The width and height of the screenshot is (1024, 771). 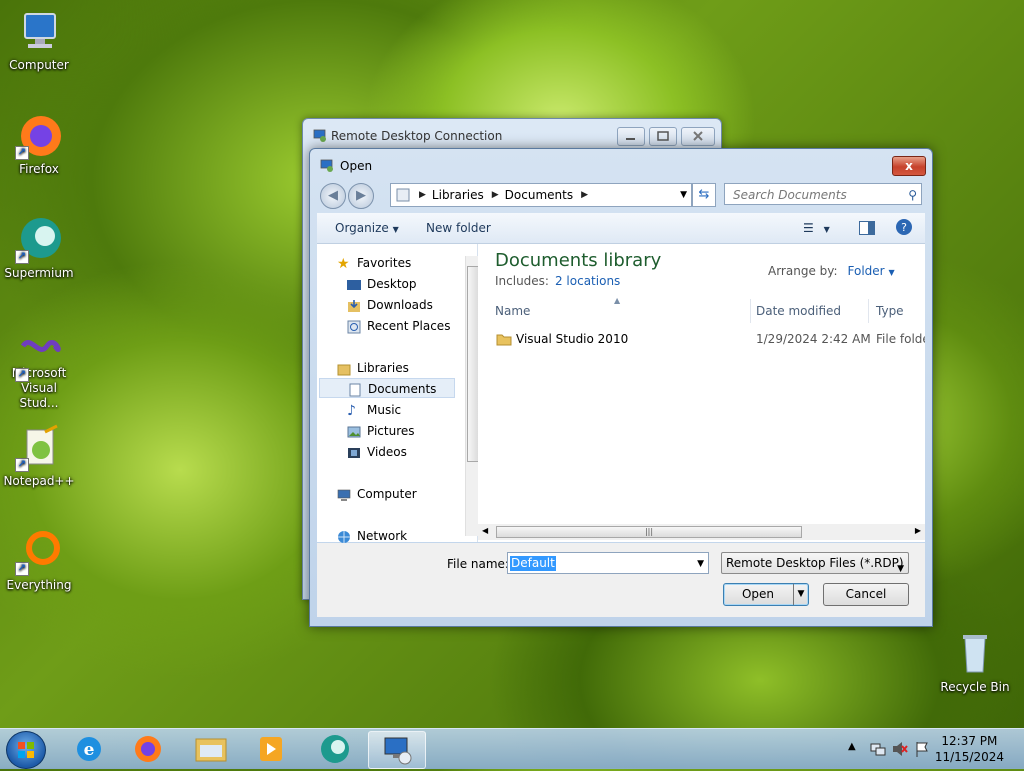 What do you see at coordinates (704, 195) in the screenshot?
I see `refresh-button: ⇆` at bounding box center [704, 195].